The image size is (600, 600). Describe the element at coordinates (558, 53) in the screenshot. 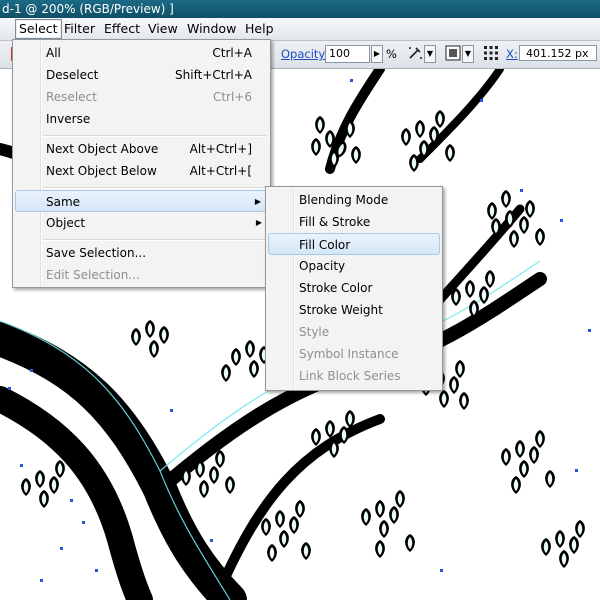

I see `x-coordinate-input: 401.152 px` at that location.